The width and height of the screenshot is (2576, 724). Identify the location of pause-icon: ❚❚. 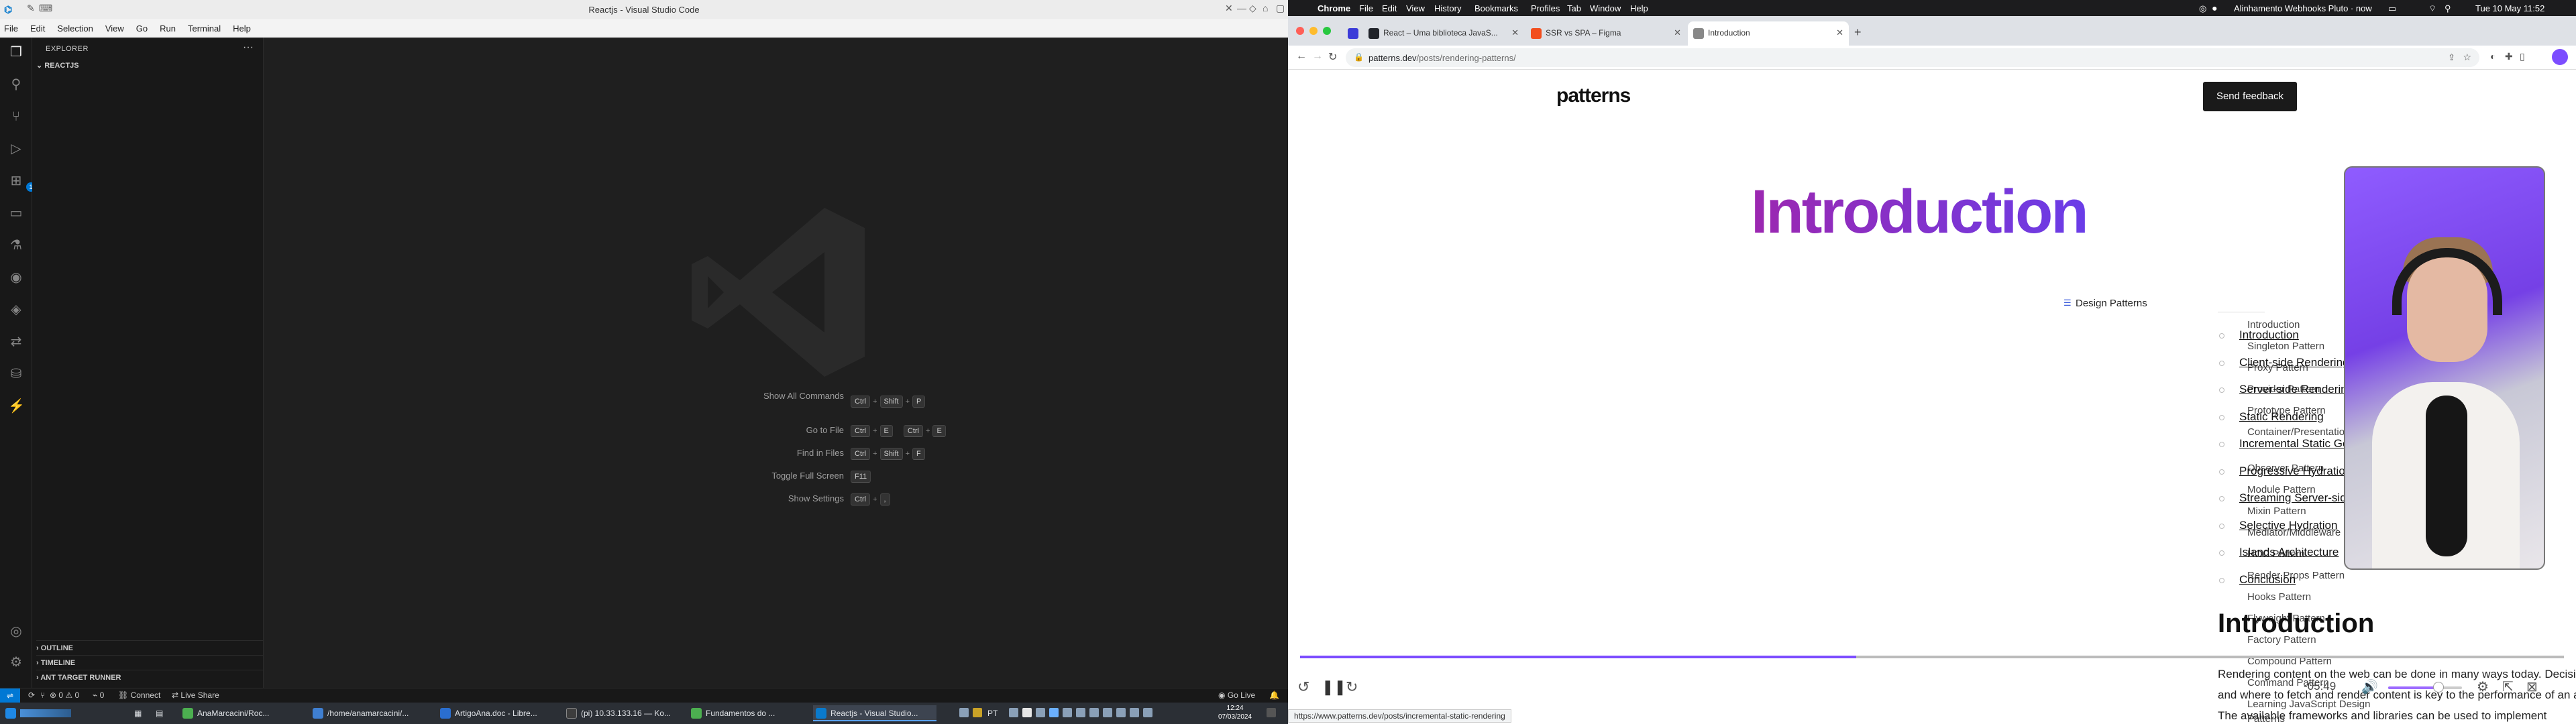
(1334, 687).